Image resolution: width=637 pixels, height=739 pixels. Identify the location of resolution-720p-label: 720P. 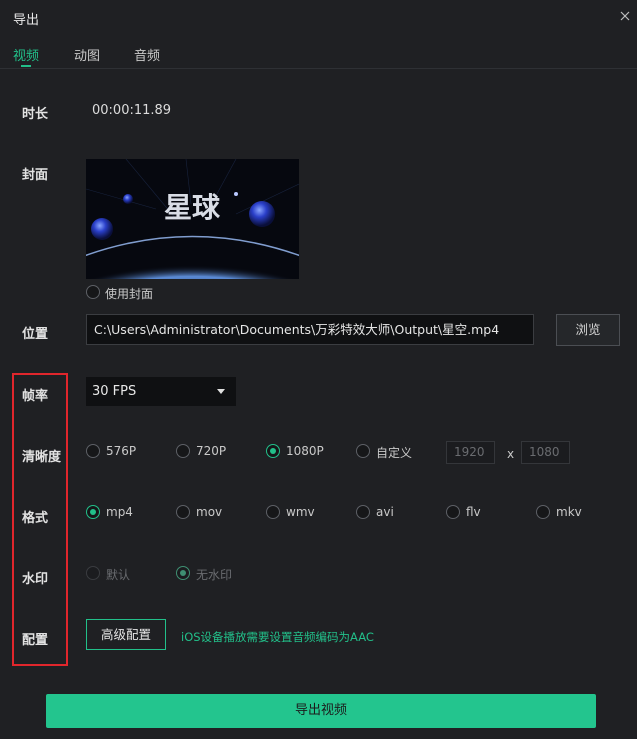
(211, 451).